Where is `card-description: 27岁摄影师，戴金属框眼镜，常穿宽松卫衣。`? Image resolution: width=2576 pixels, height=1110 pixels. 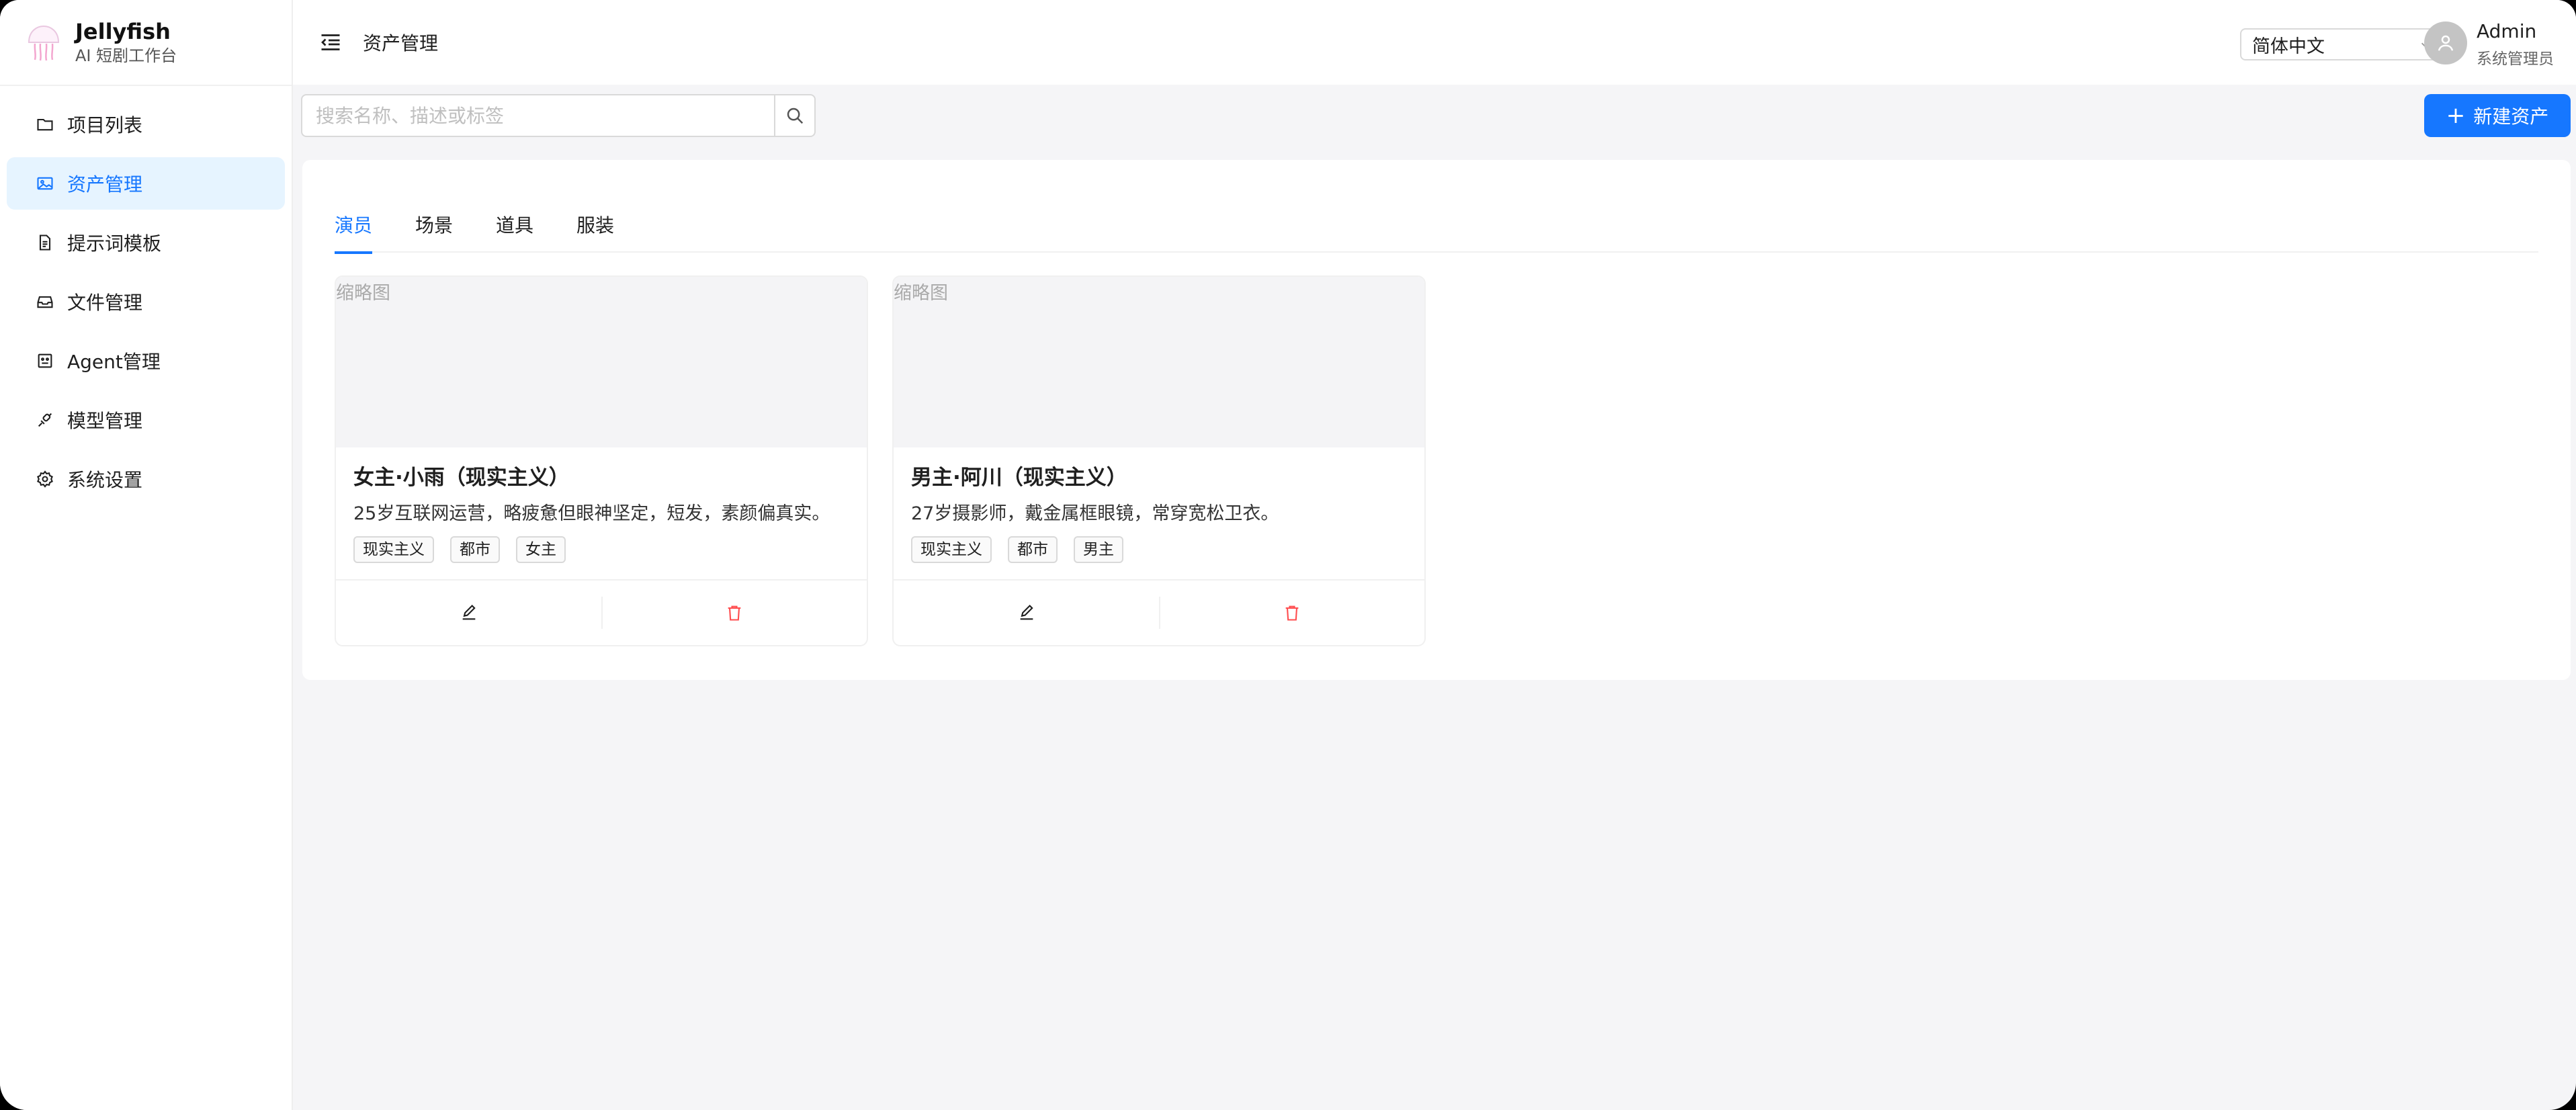
card-description: 27岁摄影师，戴金属框眼镜，常穿宽松卫衣。 is located at coordinates (1095, 513).